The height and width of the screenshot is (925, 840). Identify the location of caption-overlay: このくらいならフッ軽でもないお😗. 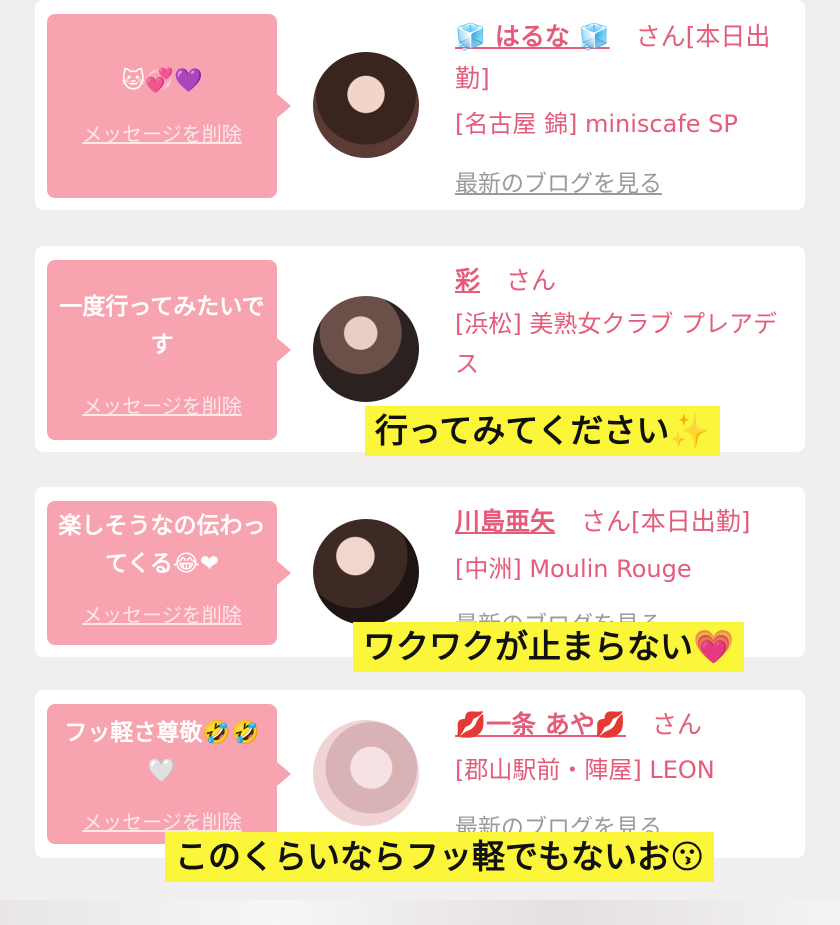
(440, 857).